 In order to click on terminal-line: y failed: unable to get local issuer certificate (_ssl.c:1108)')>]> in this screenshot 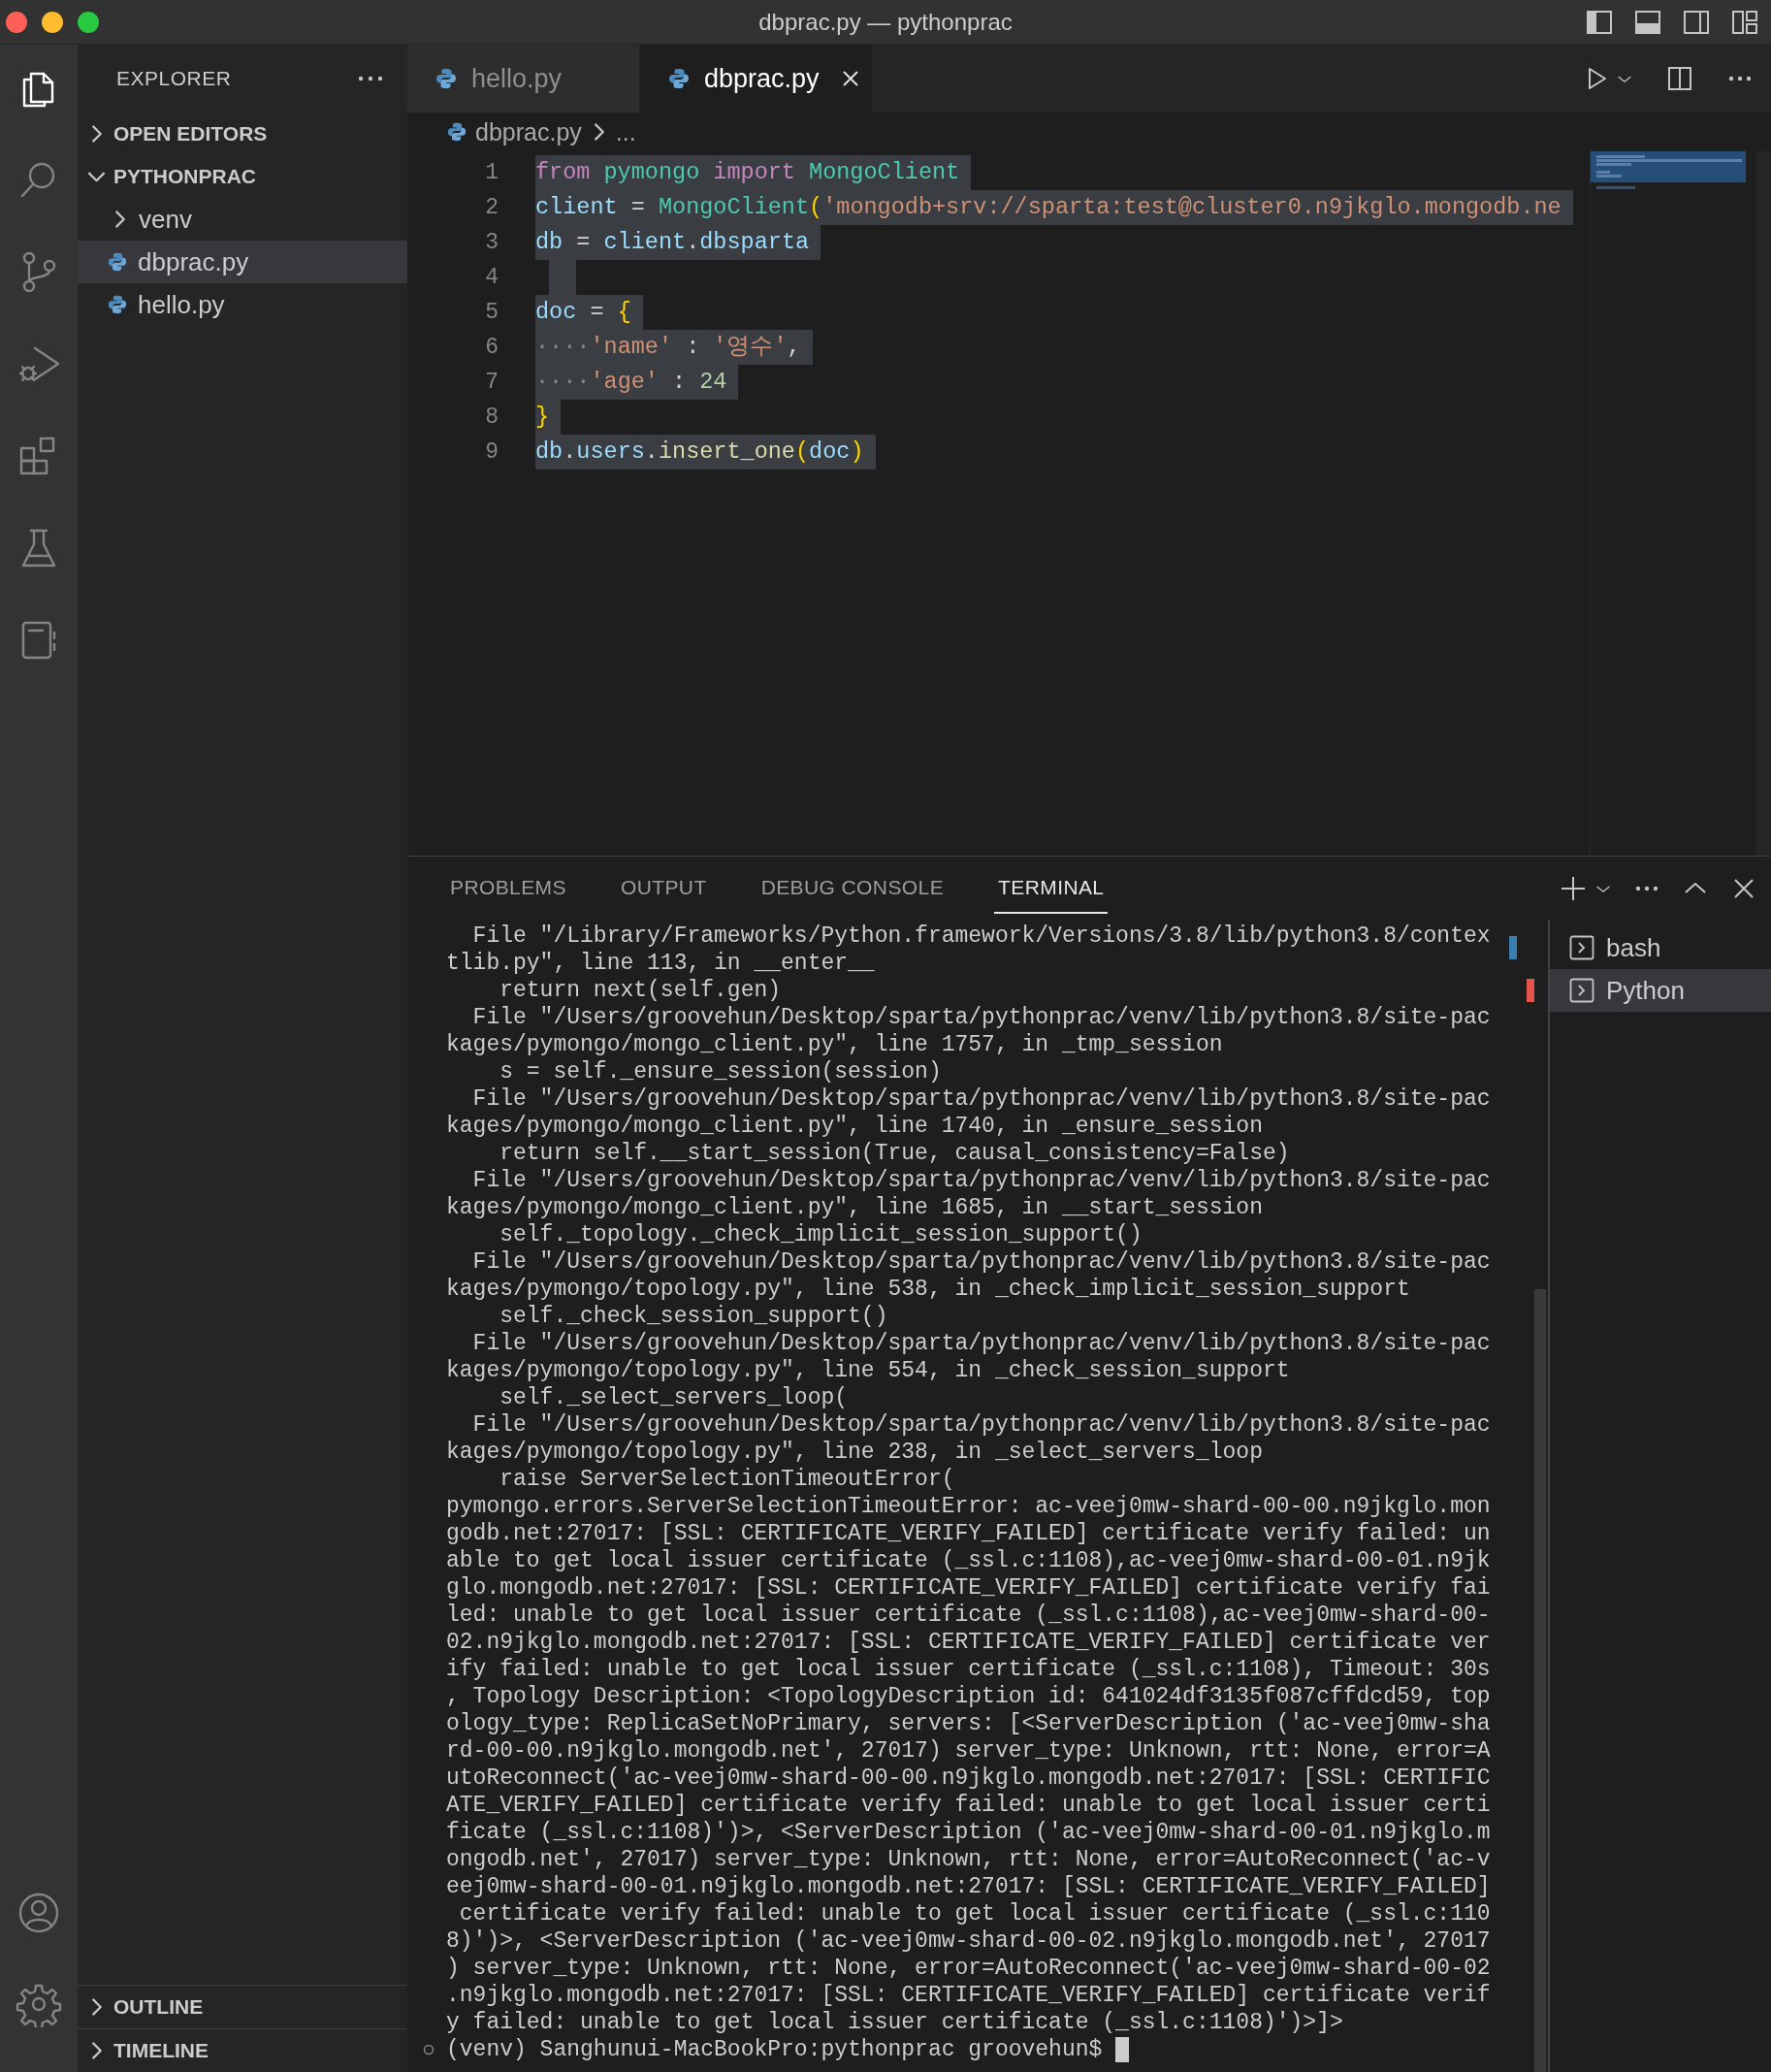, I will do `click(895, 2022)`.